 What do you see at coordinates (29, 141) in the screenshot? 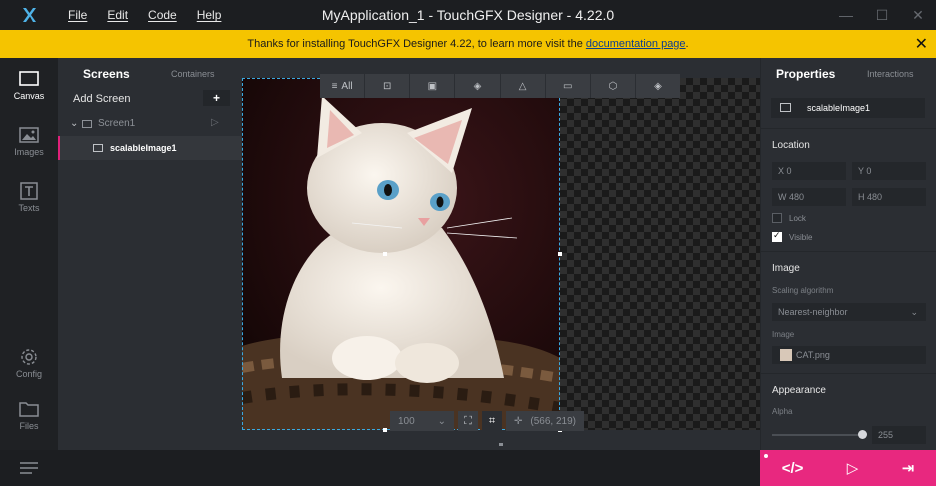
I see `nav-images: Images` at bounding box center [29, 141].